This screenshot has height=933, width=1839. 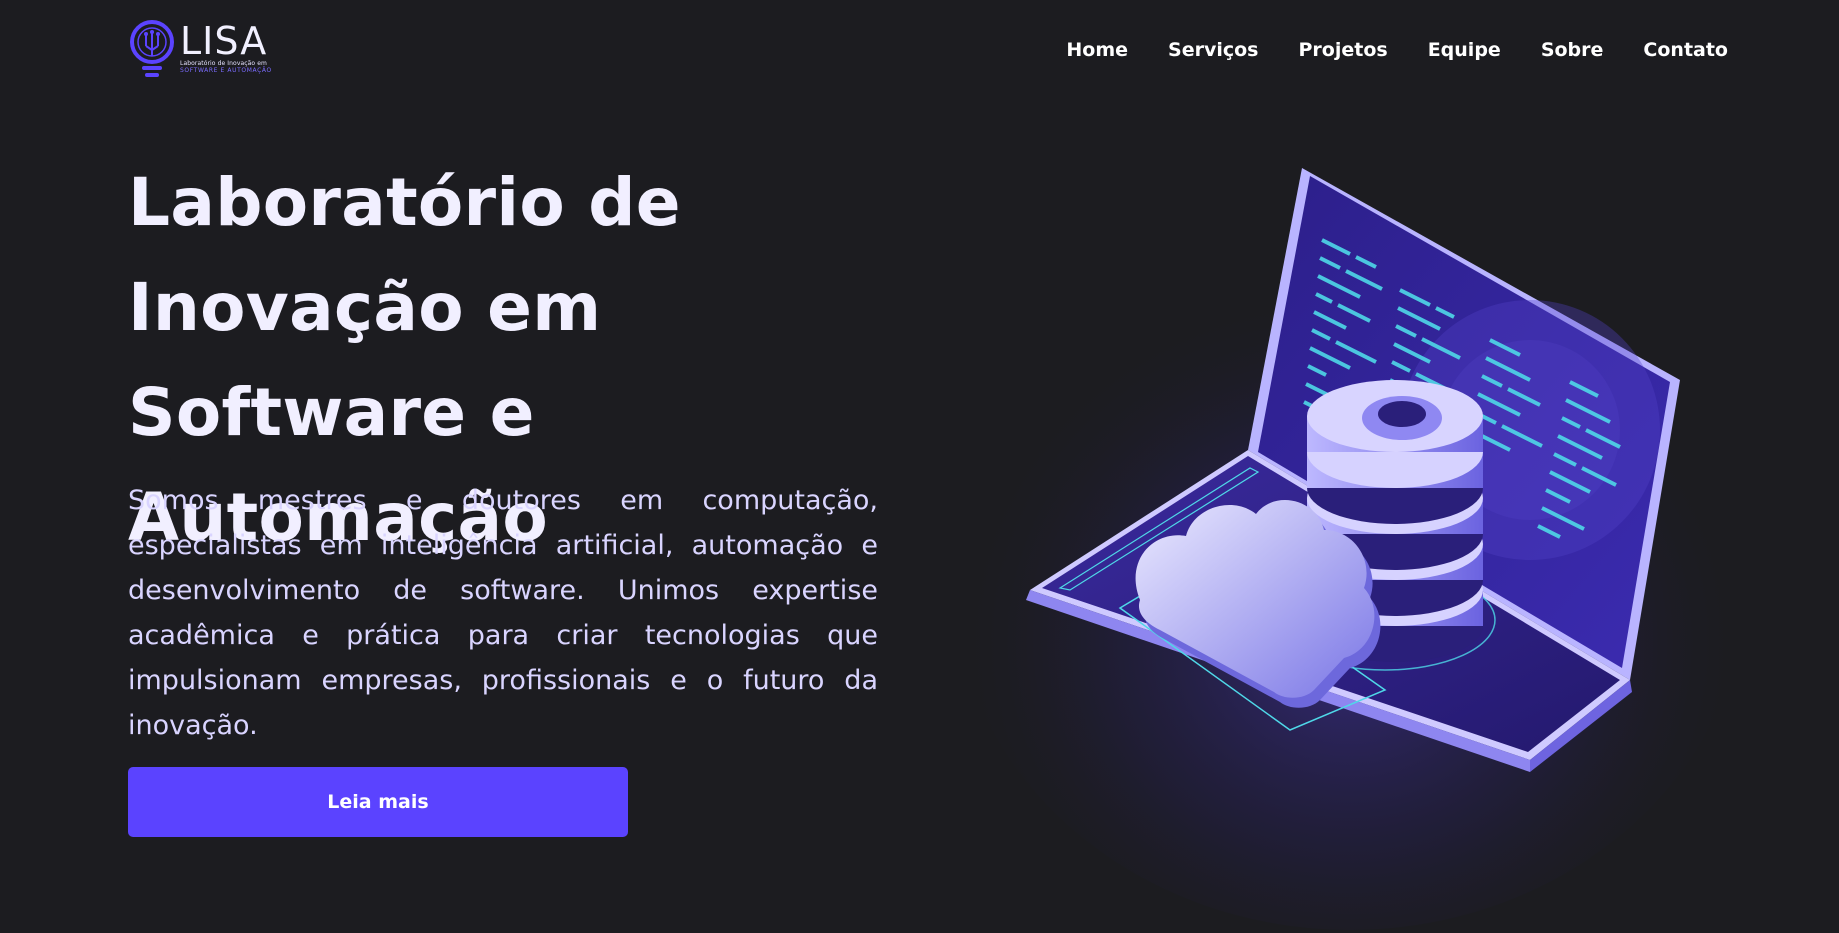 What do you see at coordinates (152, 48) in the screenshot?
I see `lightbulb-circuit-icon` at bounding box center [152, 48].